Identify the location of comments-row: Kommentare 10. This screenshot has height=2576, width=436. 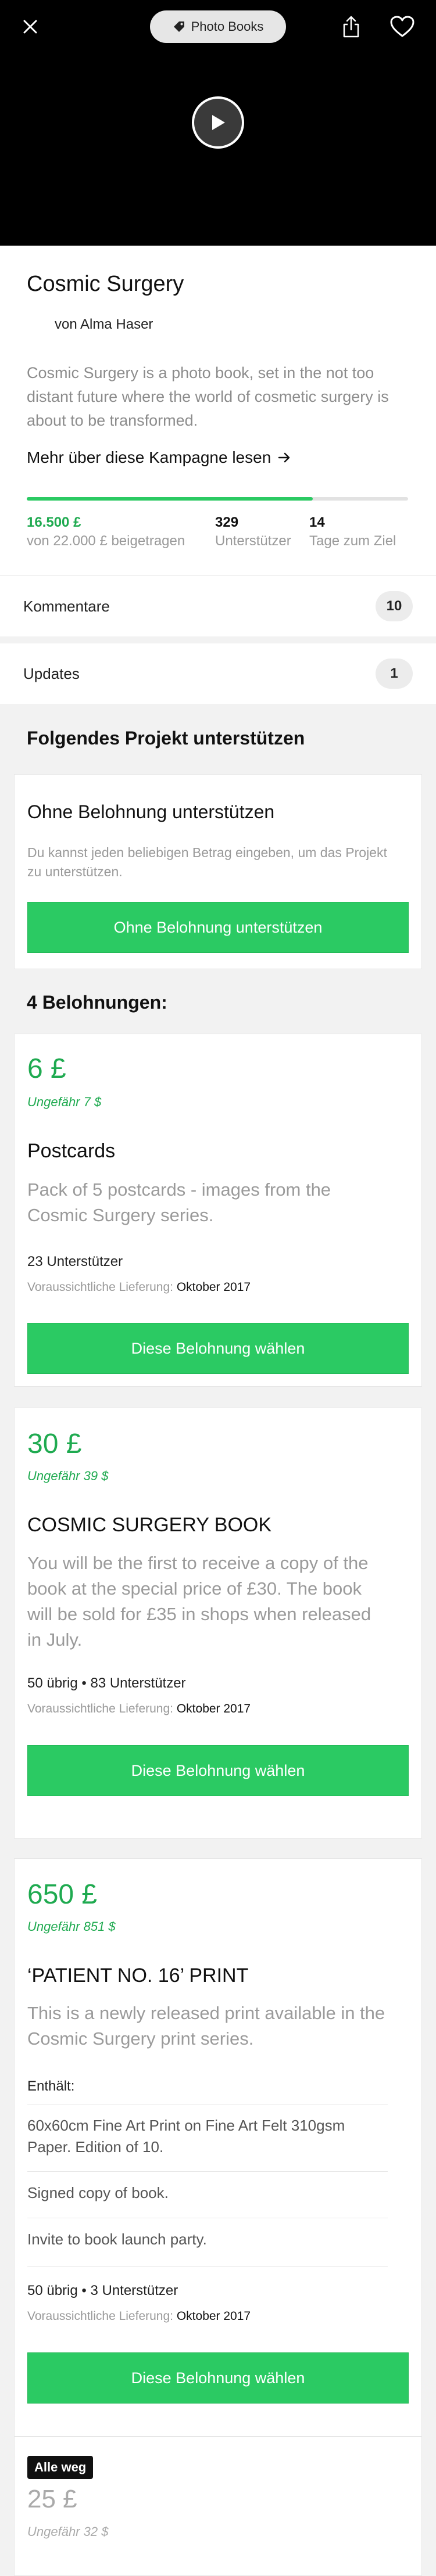
(218, 606).